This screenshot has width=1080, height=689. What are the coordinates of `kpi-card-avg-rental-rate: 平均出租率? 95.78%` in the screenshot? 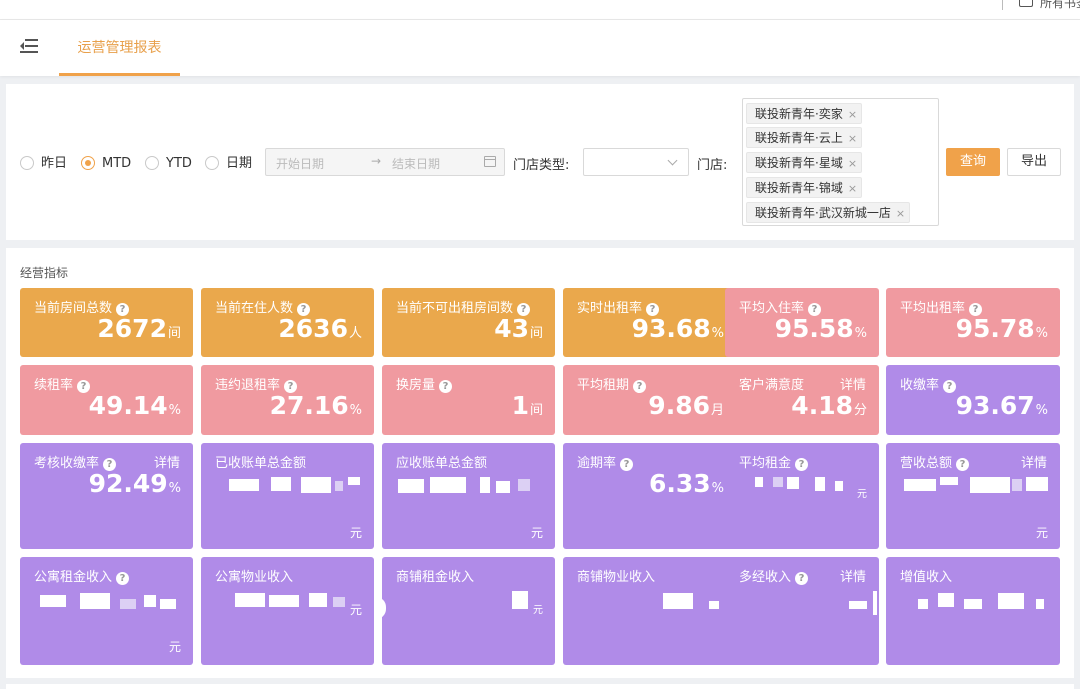 It's located at (973, 322).